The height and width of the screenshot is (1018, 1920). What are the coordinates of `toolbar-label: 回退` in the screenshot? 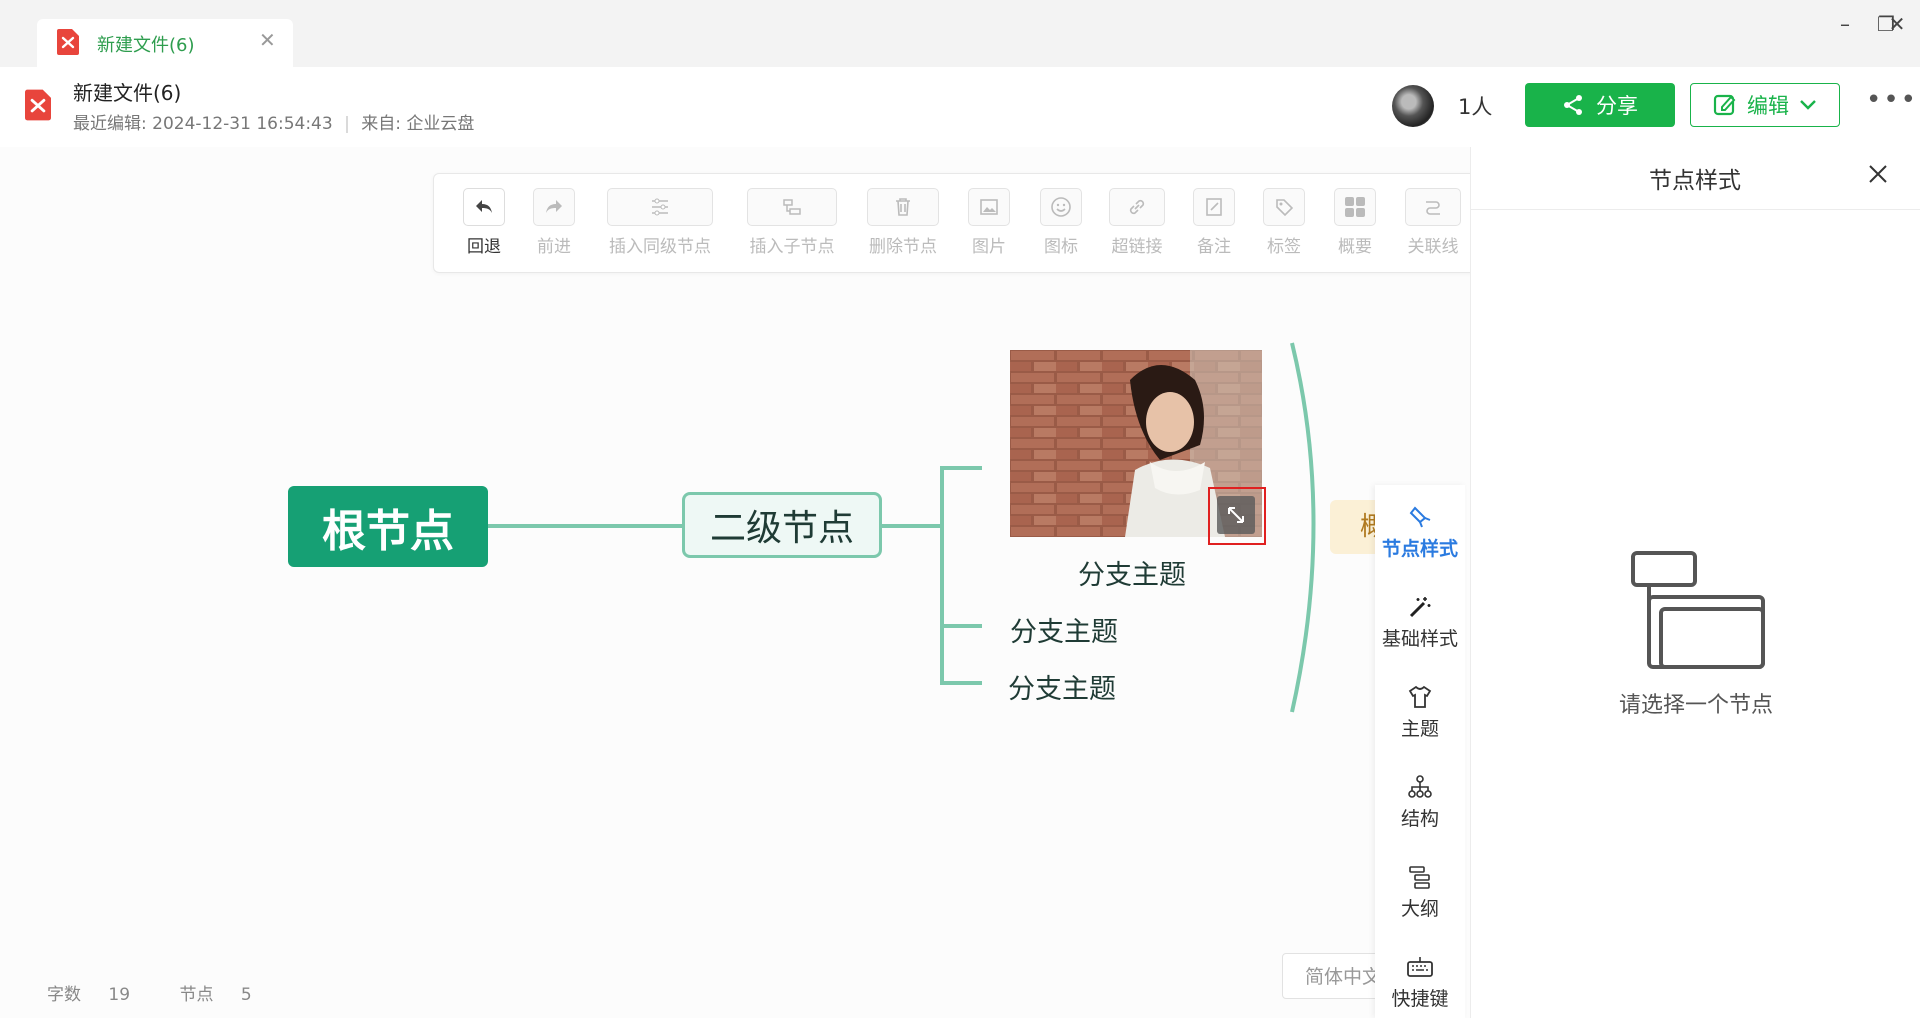 It's located at (484, 247).